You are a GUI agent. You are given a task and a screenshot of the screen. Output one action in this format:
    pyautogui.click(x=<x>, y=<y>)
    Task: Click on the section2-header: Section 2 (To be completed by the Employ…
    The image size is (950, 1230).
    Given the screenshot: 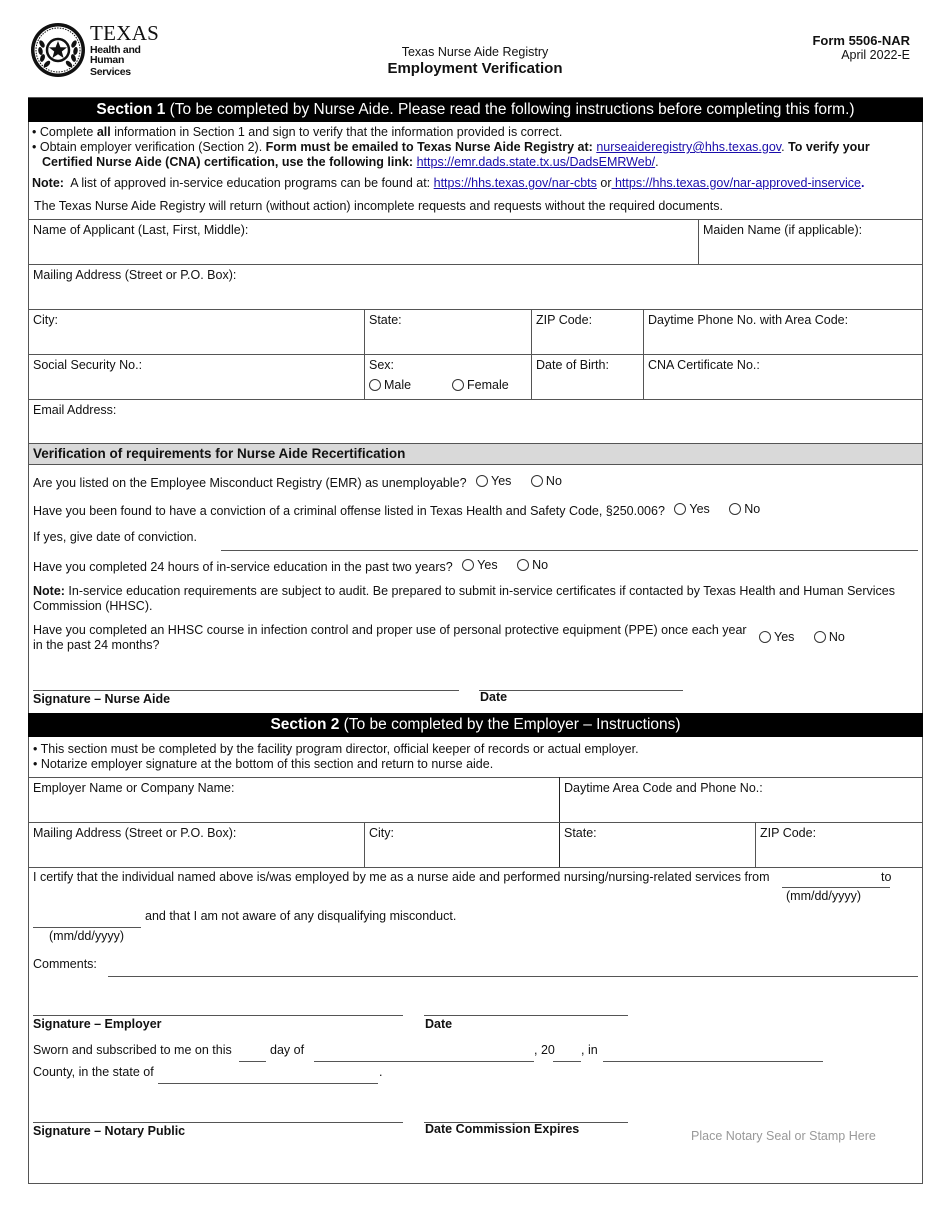 What is the action you would take?
    pyautogui.click(x=475, y=725)
    